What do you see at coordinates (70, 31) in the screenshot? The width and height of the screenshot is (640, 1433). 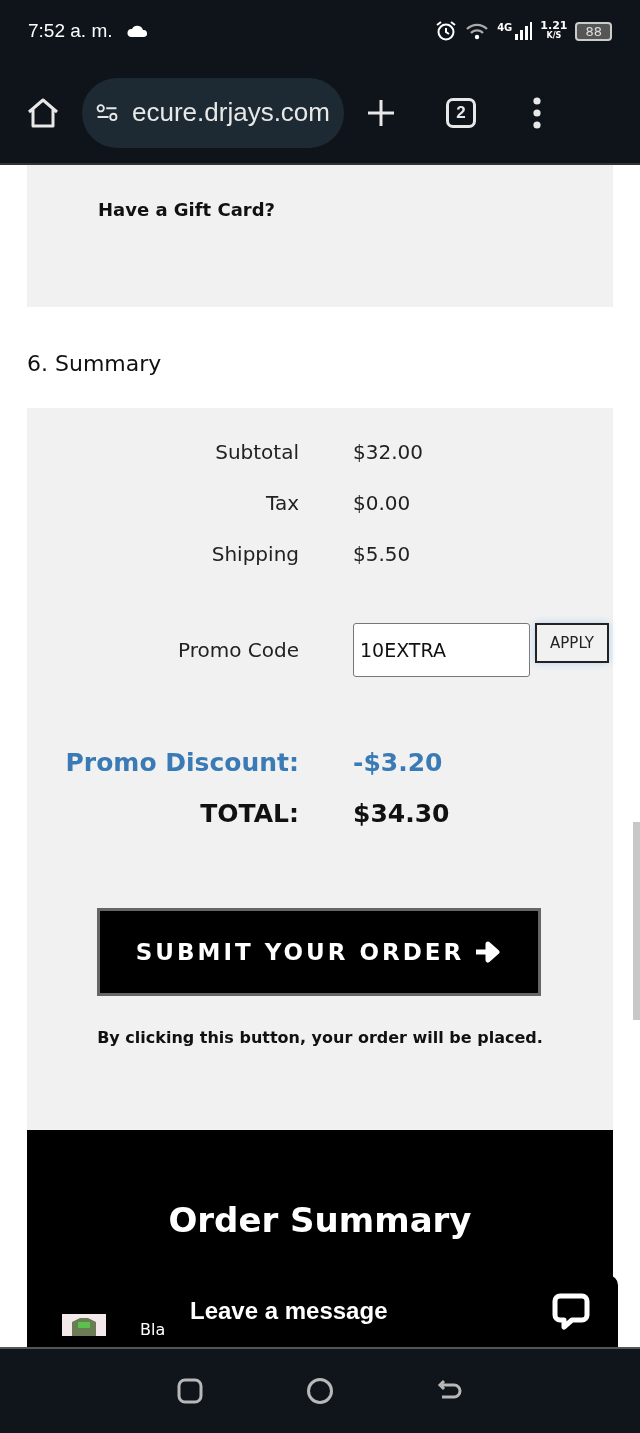 I see `status-time: 7:52 a. m.` at bounding box center [70, 31].